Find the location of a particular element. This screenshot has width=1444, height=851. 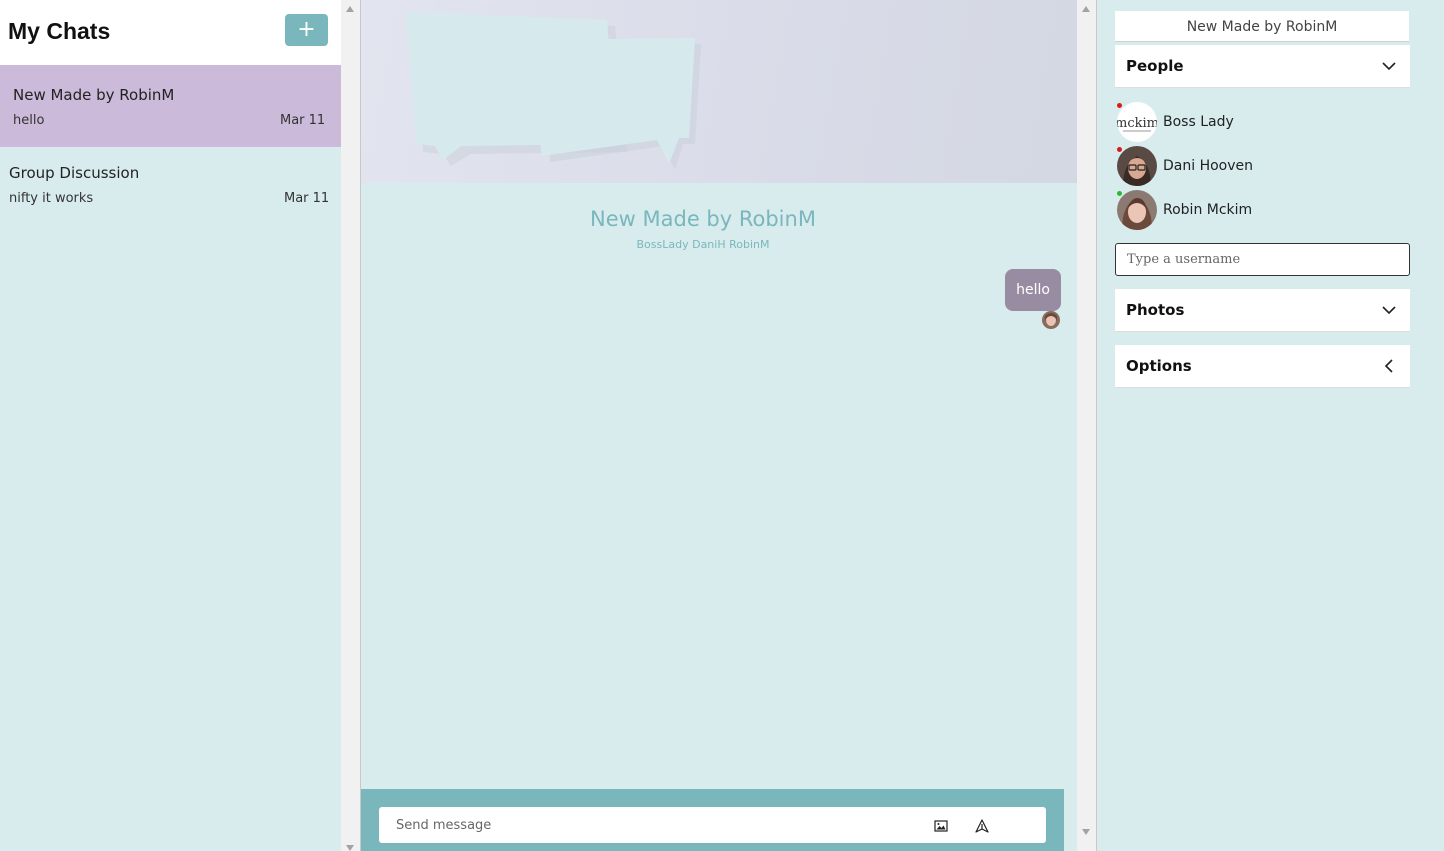

svg-text: mckim is located at coordinates (1137, 123).